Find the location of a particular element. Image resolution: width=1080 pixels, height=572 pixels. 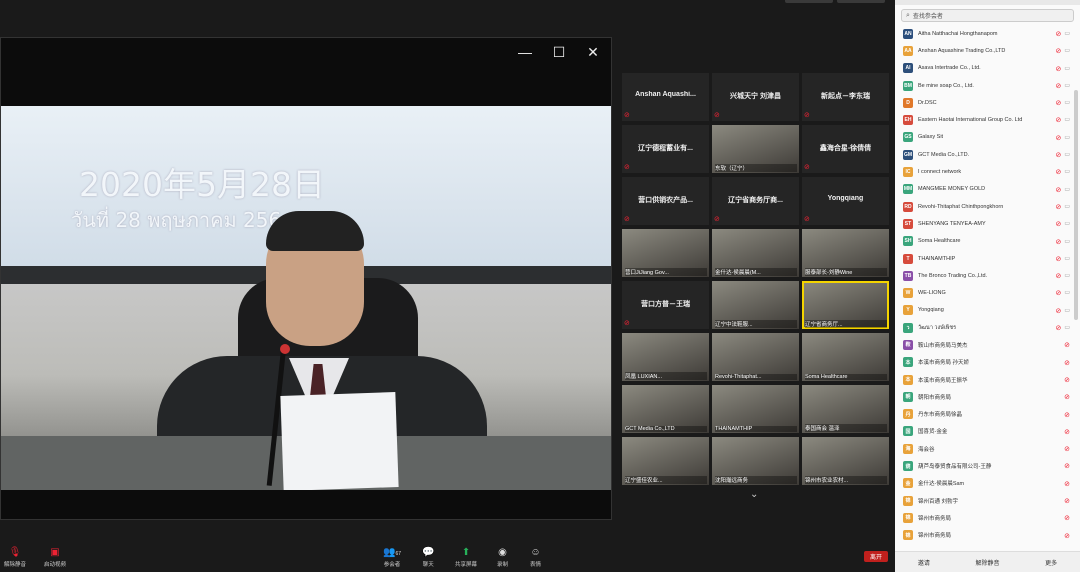

avatar: T is located at coordinates (908, 258).